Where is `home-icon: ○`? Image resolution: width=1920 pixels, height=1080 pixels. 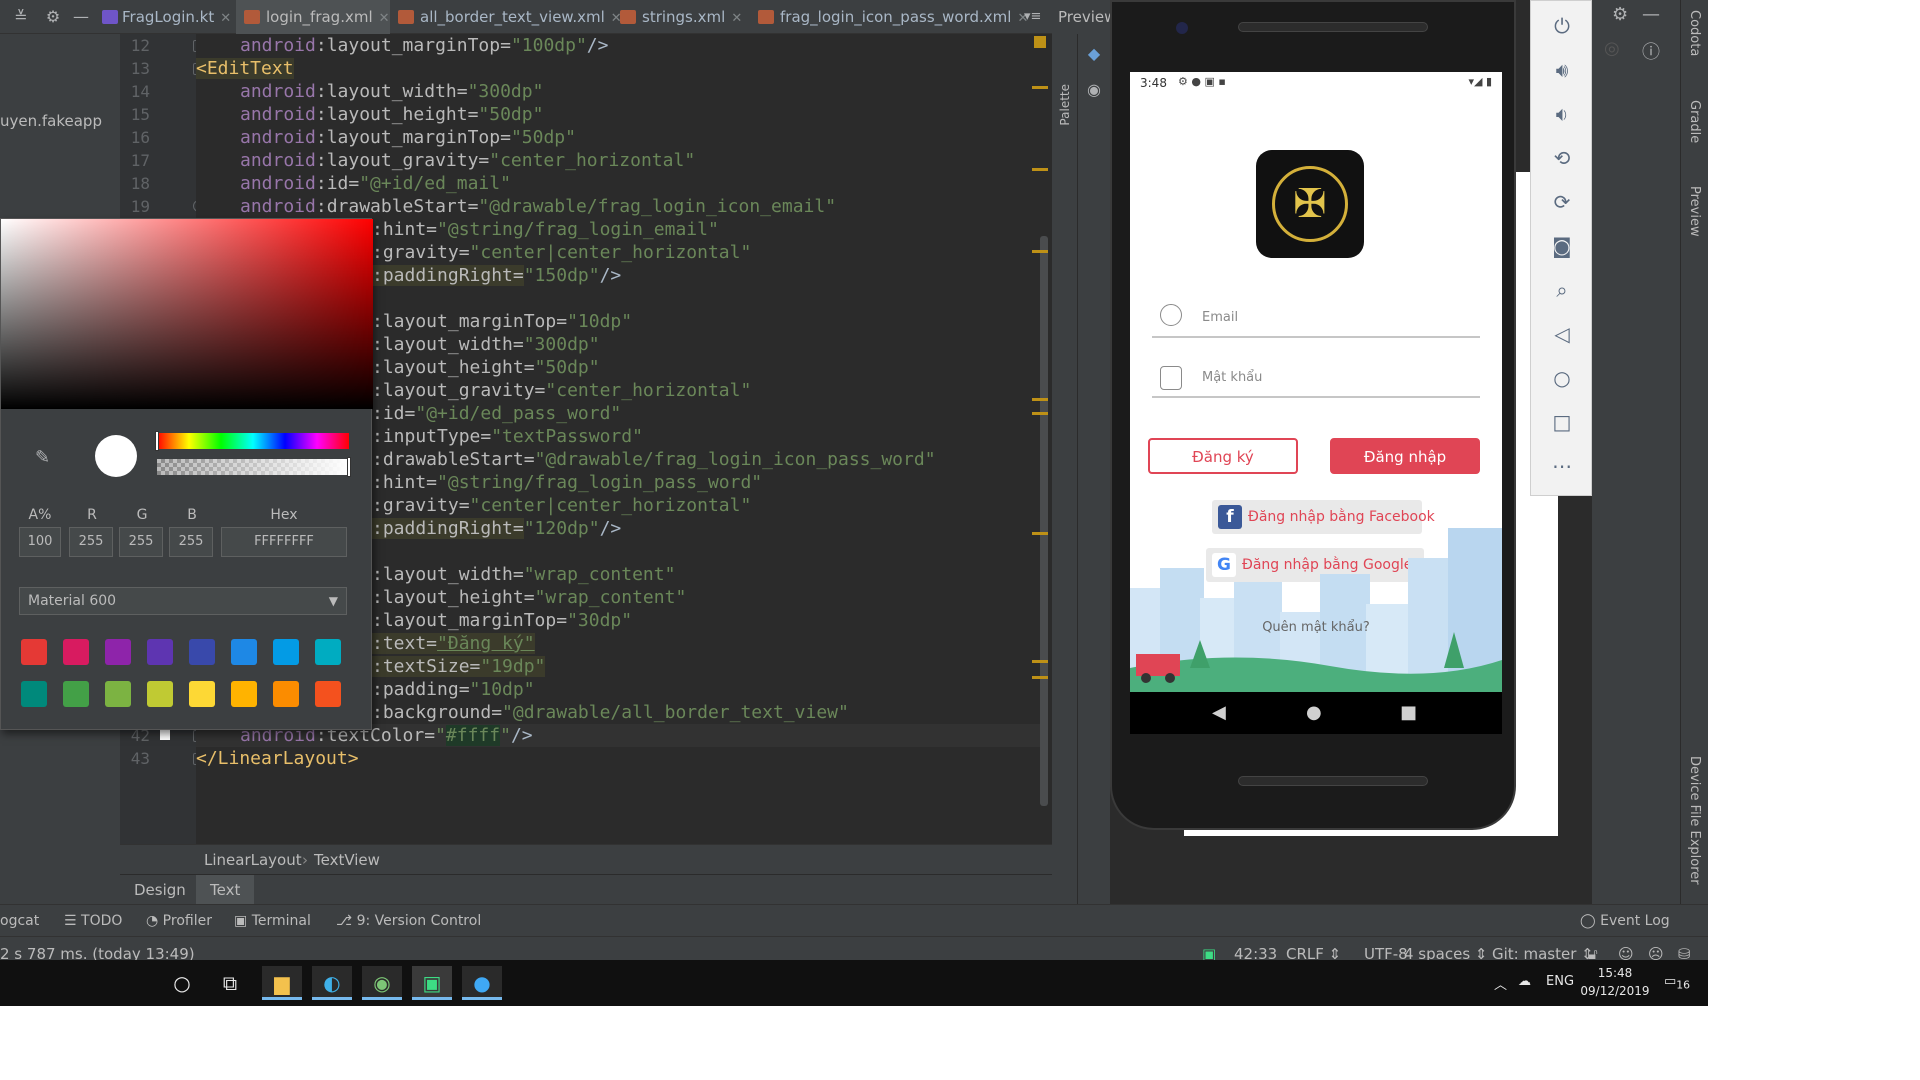 home-icon: ○ is located at coordinates (1562, 378).